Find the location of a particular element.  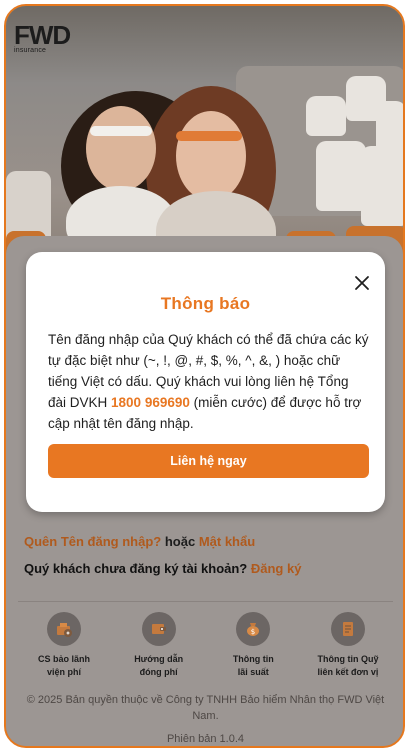

forgot-username-link: Quên Tên đăng nhập? is located at coordinates (92, 541).